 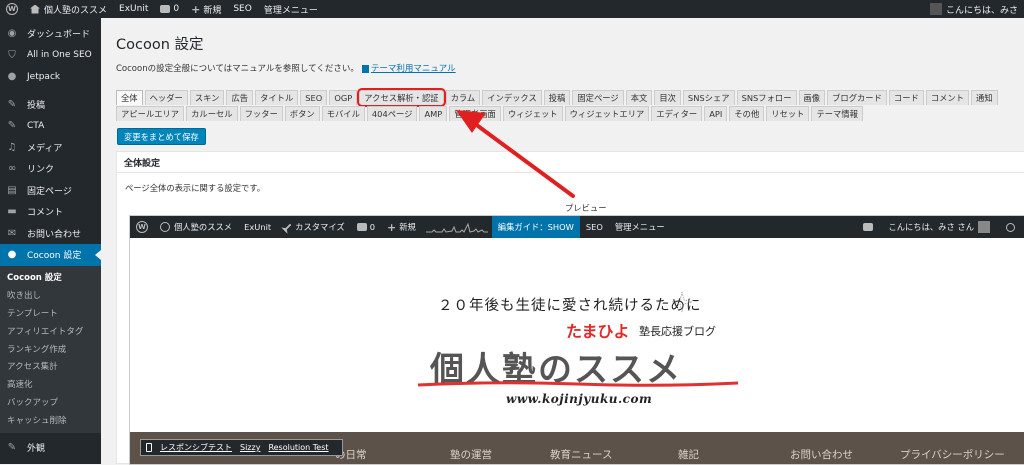 I want to click on sidebar-item-posts: ✎ 投稿, so click(x=50, y=105).